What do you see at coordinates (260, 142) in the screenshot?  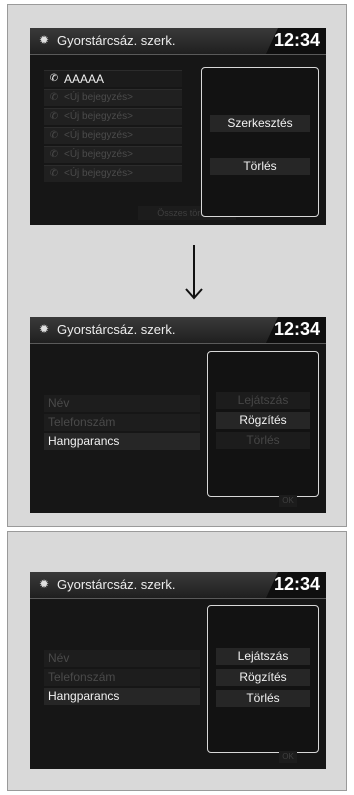 I see `options-popup: Szerkesztés Törlés` at bounding box center [260, 142].